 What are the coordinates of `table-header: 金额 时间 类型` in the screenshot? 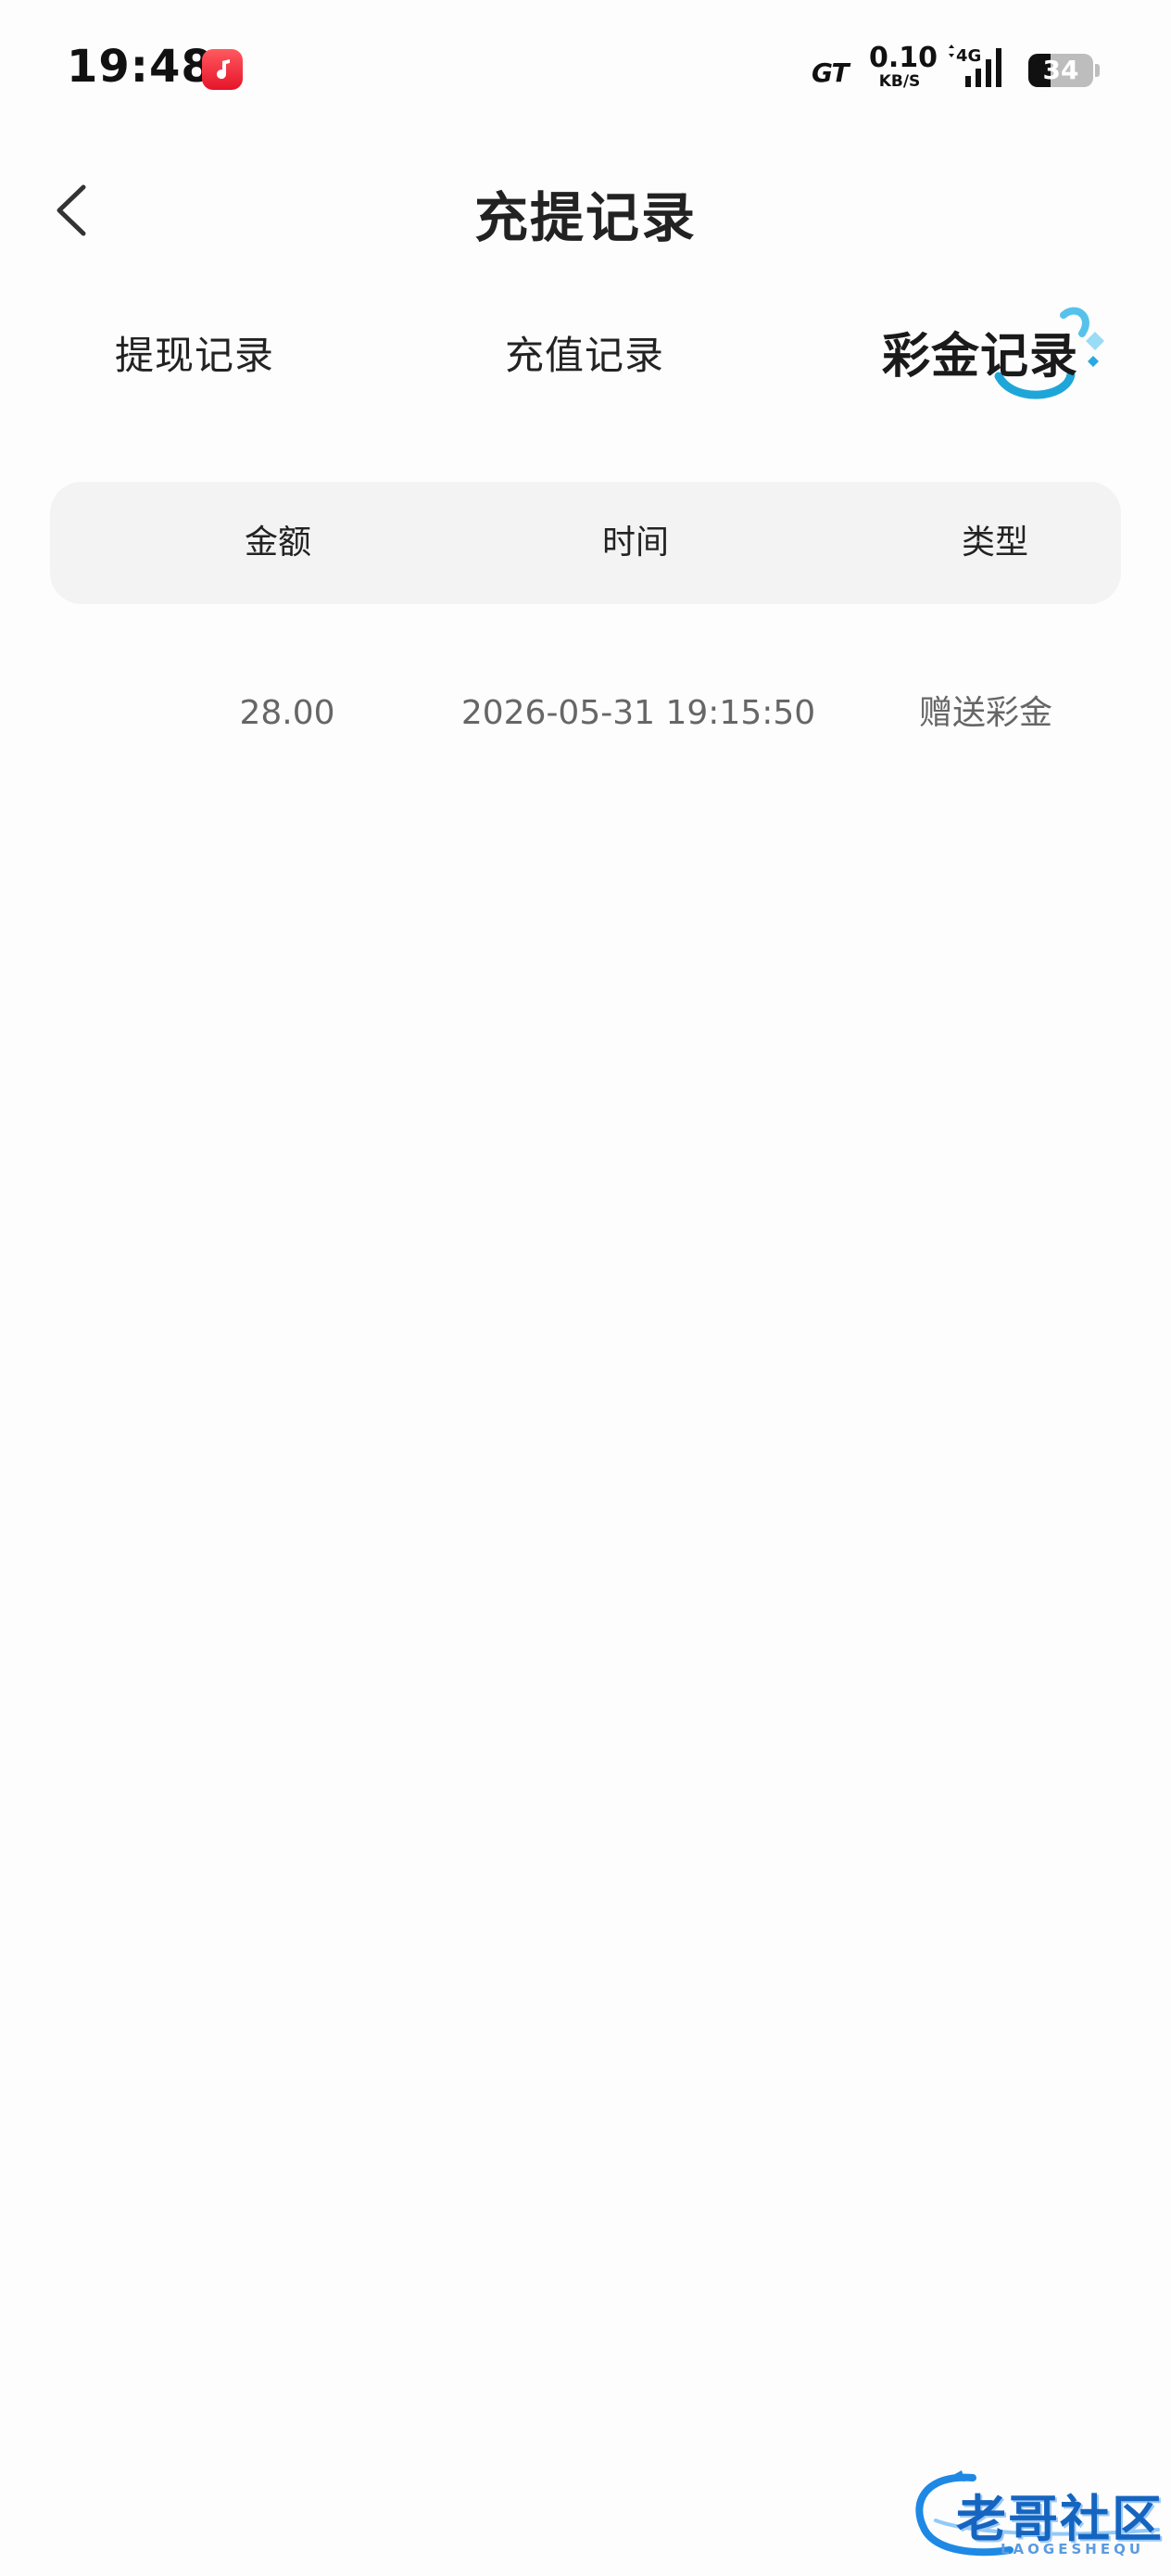 It's located at (585, 543).